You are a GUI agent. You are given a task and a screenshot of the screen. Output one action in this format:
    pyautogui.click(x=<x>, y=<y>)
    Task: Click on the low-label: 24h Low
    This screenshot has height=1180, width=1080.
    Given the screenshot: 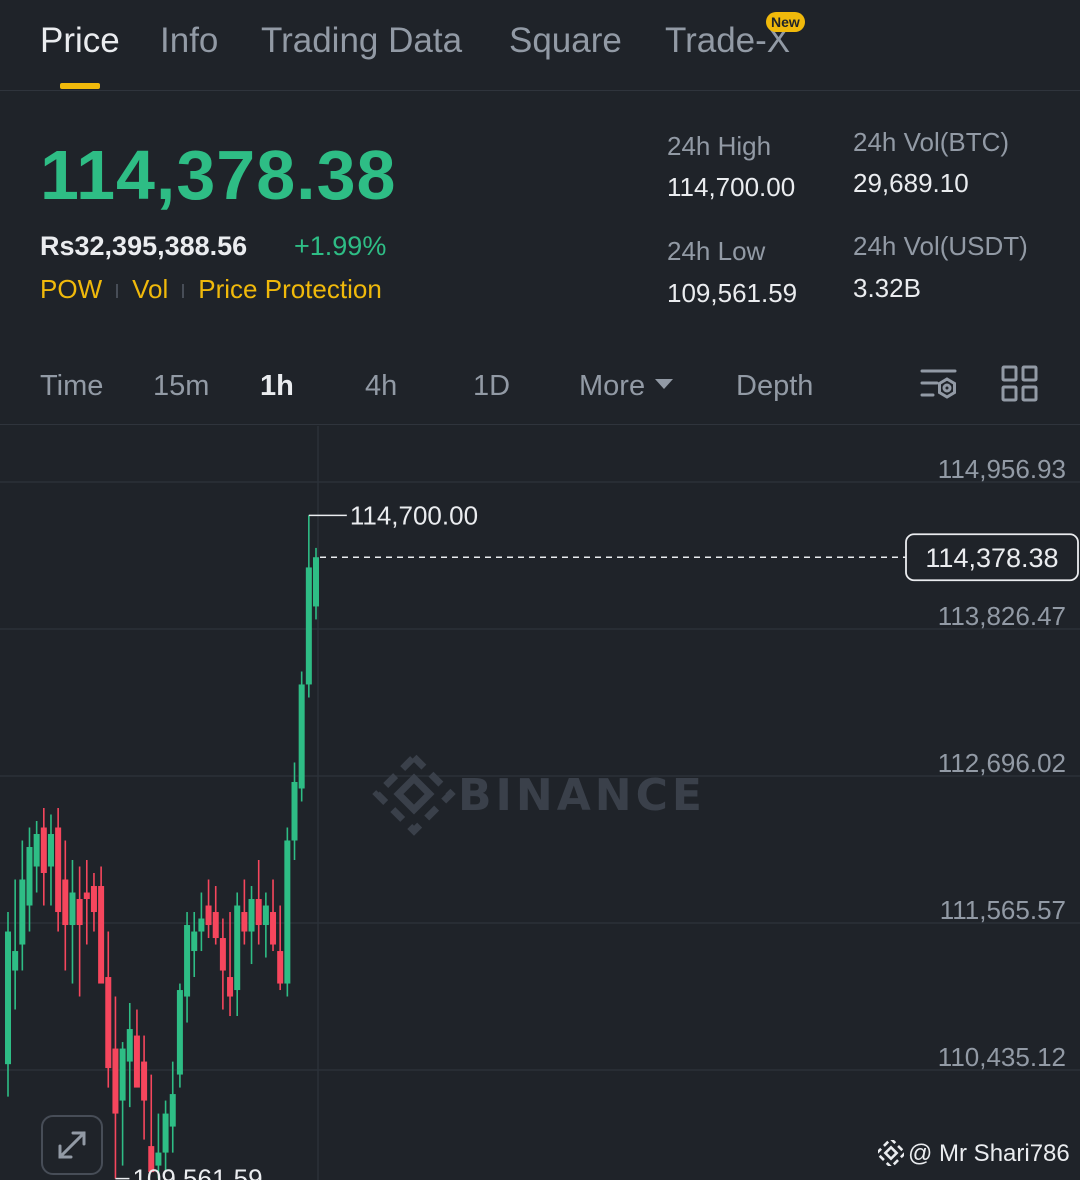 What is the action you would take?
    pyautogui.click(x=716, y=251)
    